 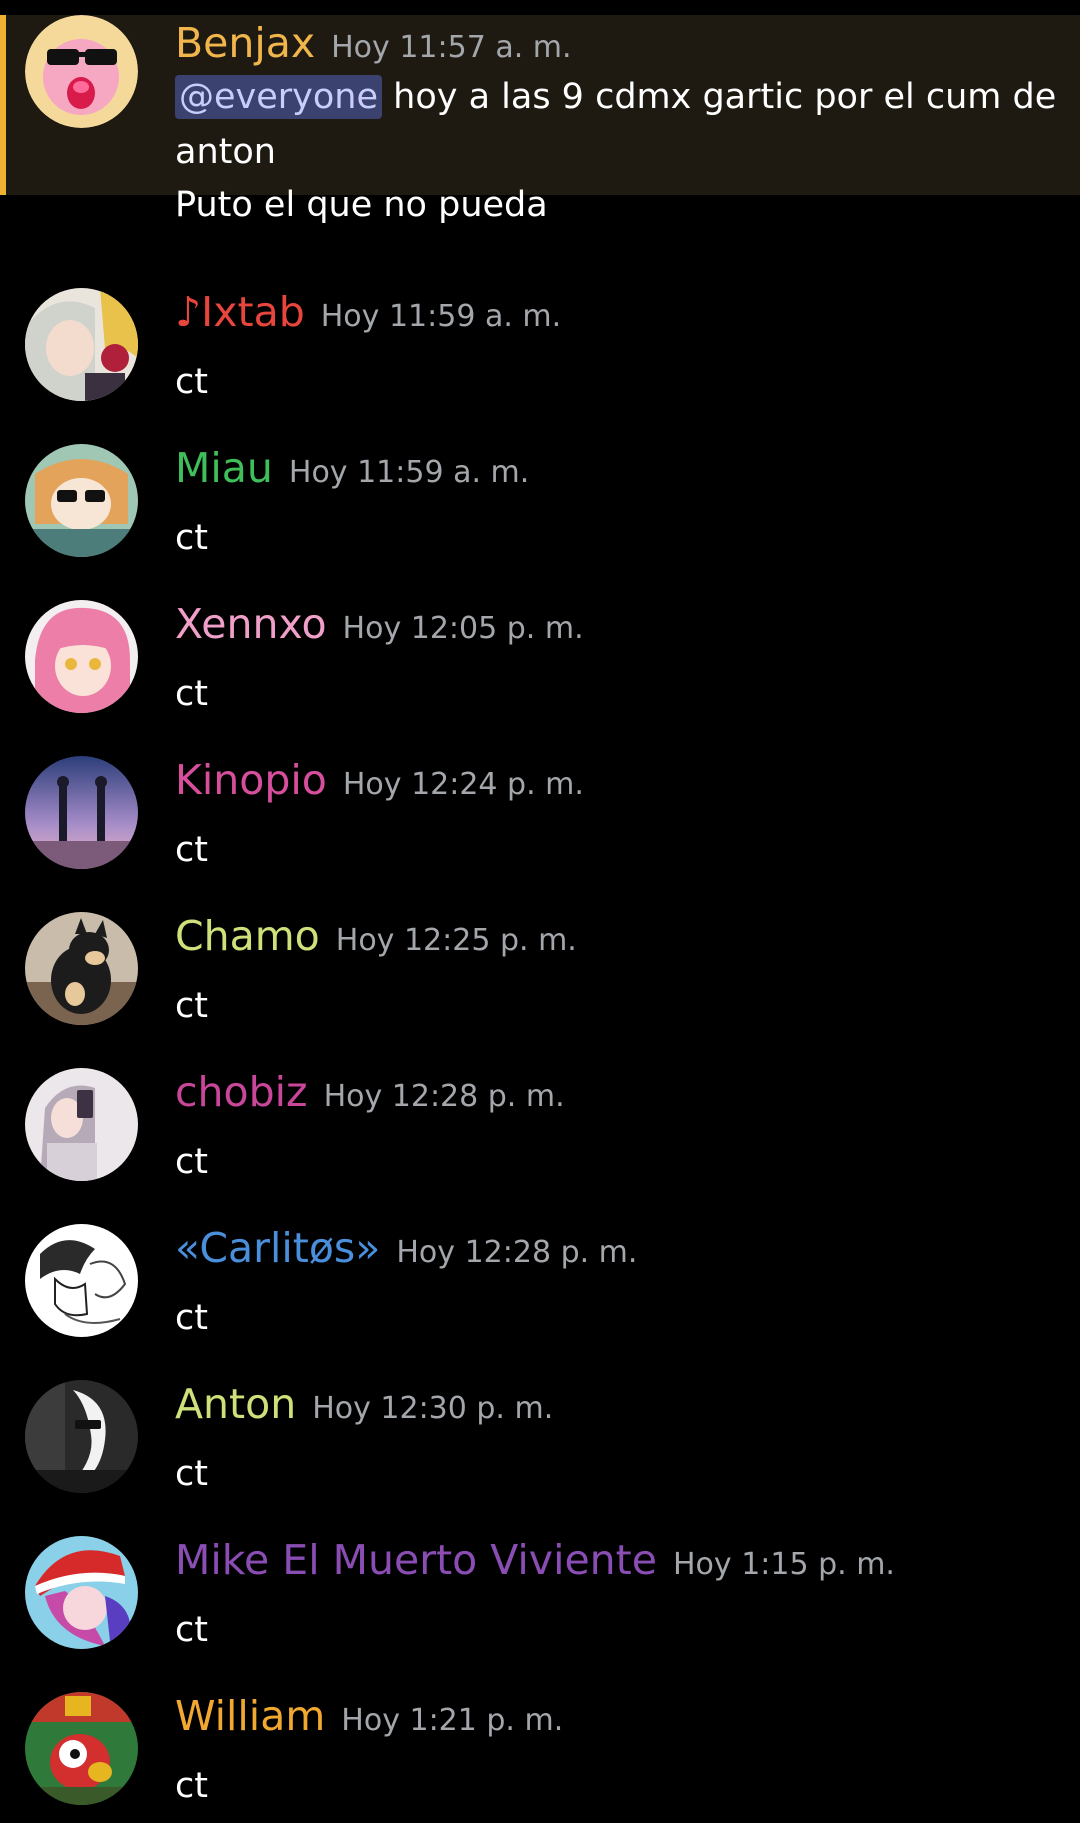 I want to click on author-name: «Carlitøs», so click(x=277, y=1248).